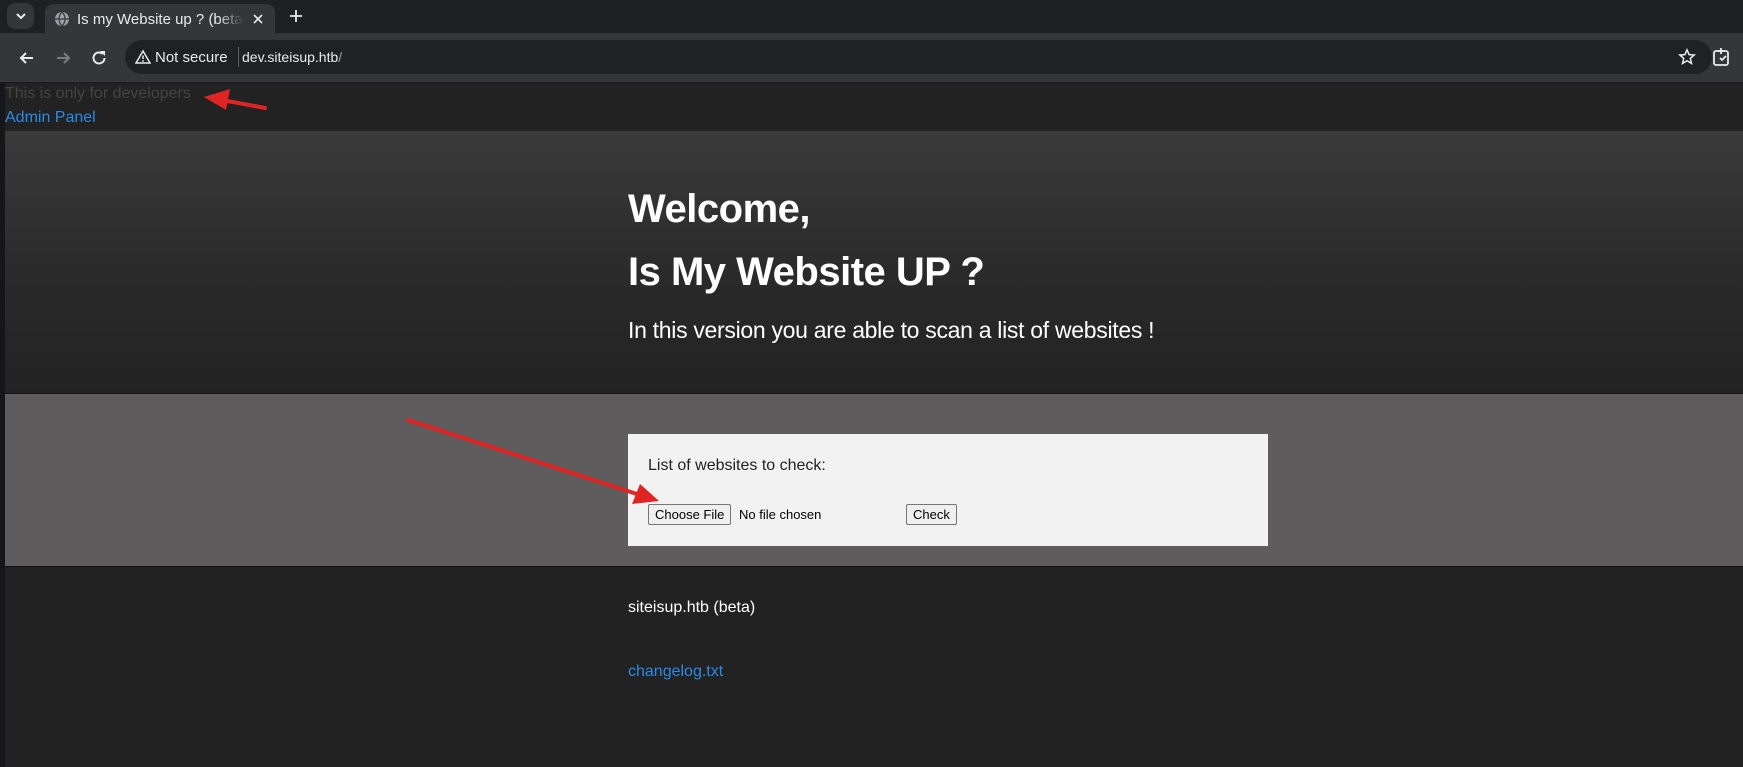  Describe the element at coordinates (340, 57) in the screenshot. I see `url-path: /` at that location.